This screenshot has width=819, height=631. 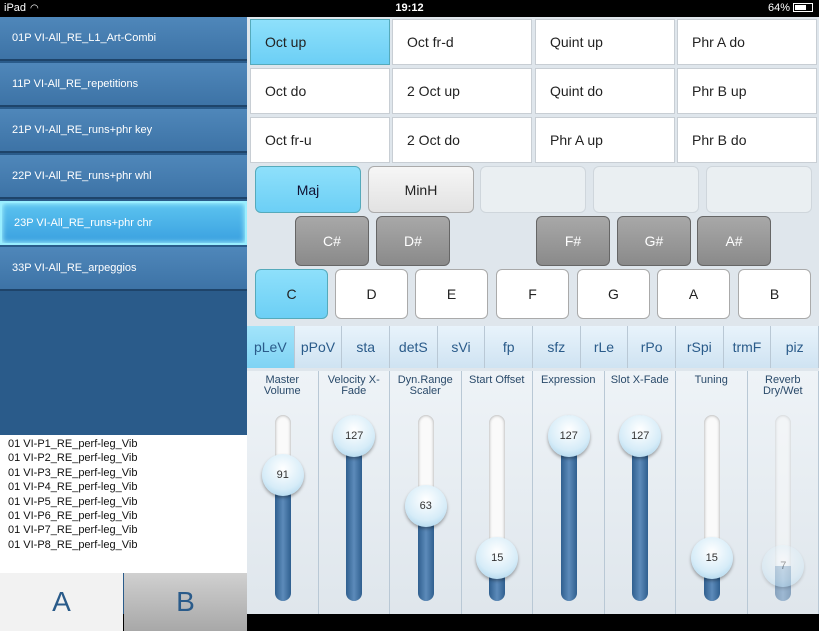 I want to click on preset-item: 21P VI-All_RE_runs+phr key, so click(x=123, y=131).